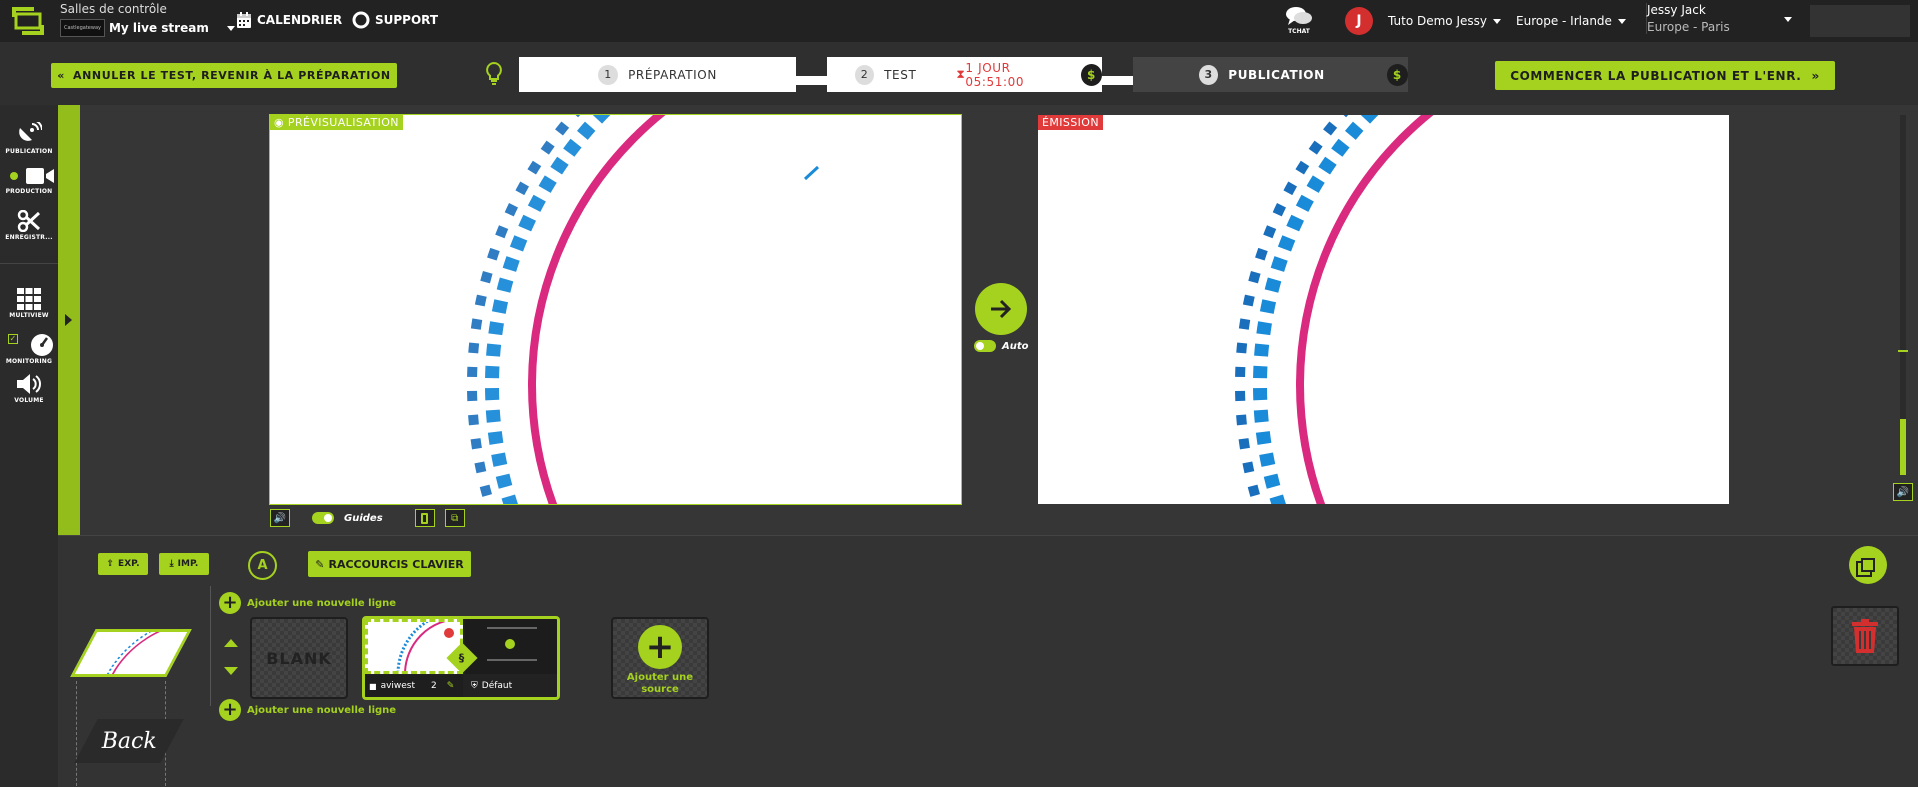  Describe the element at coordinates (29, 384) in the screenshot. I see `speaker-icon` at that location.